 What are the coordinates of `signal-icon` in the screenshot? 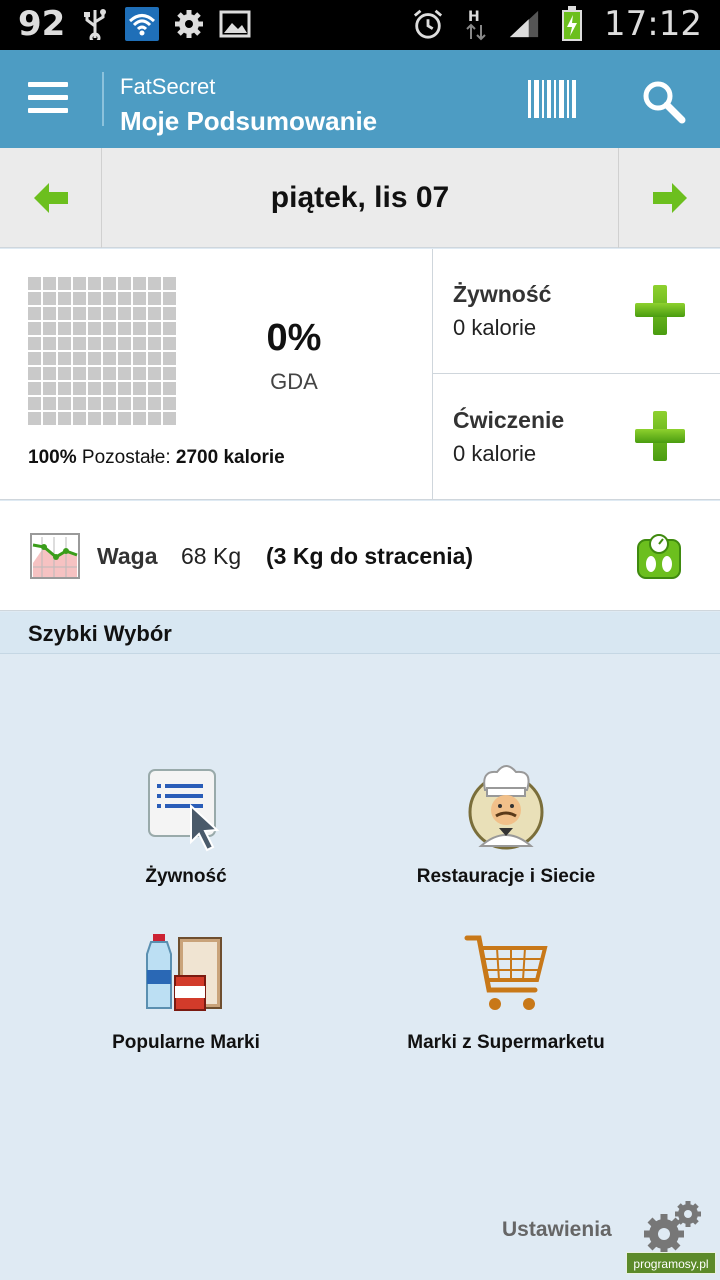 It's located at (524, 24).